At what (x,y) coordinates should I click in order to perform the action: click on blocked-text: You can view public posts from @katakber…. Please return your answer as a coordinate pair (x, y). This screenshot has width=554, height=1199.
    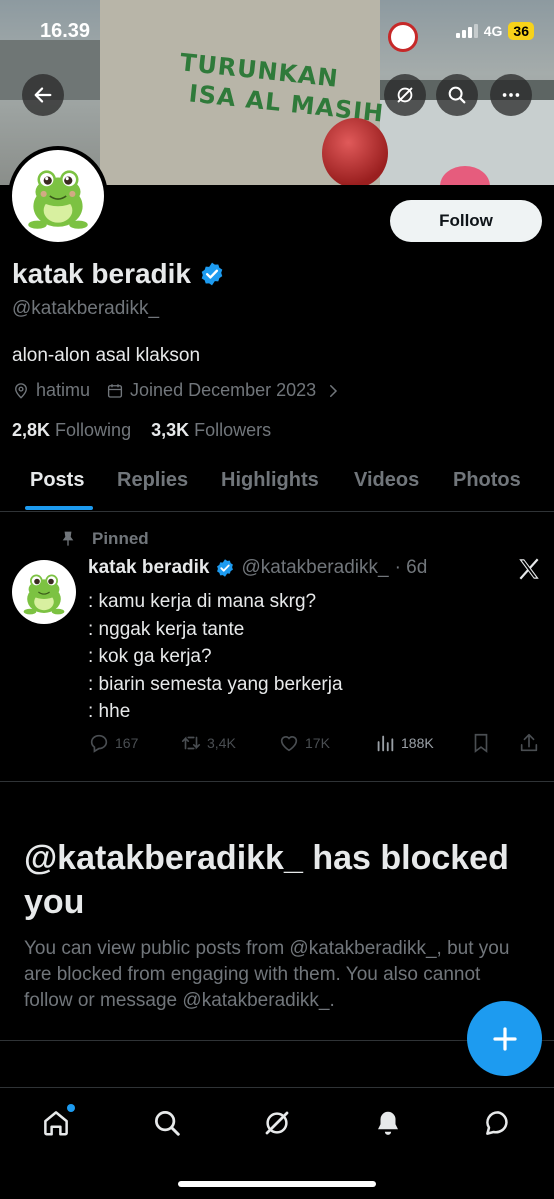
    Looking at the image, I should click on (267, 974).